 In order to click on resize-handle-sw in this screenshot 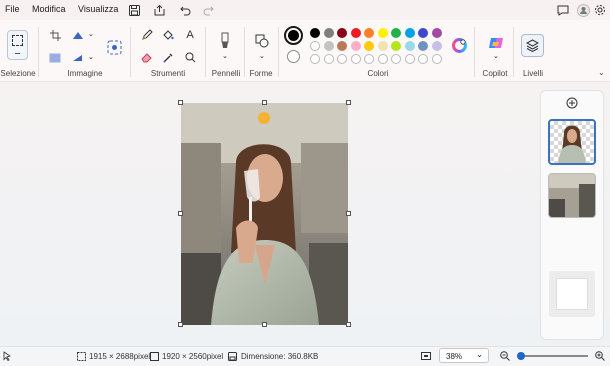, I will do `click(180, 324)`.